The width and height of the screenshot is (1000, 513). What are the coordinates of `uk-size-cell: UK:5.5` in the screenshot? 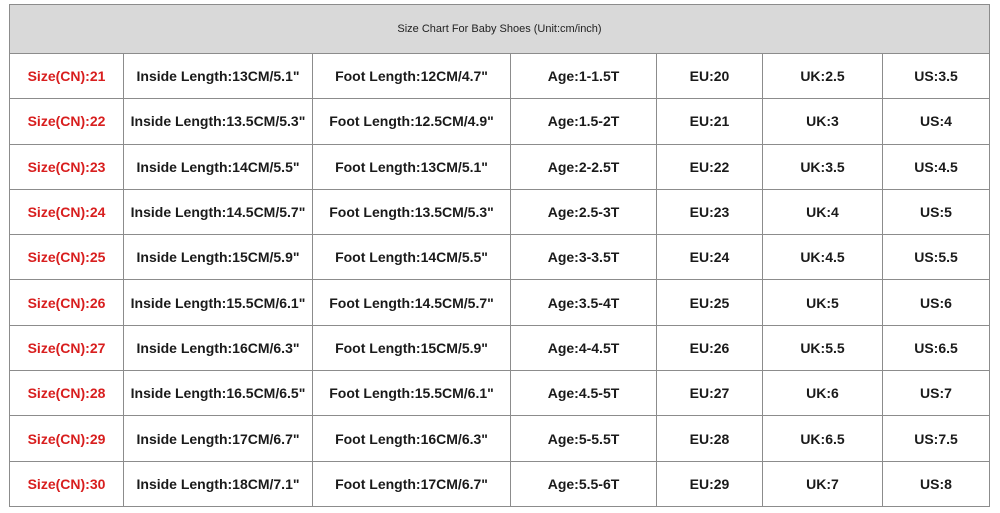 It's located at (822, 348).